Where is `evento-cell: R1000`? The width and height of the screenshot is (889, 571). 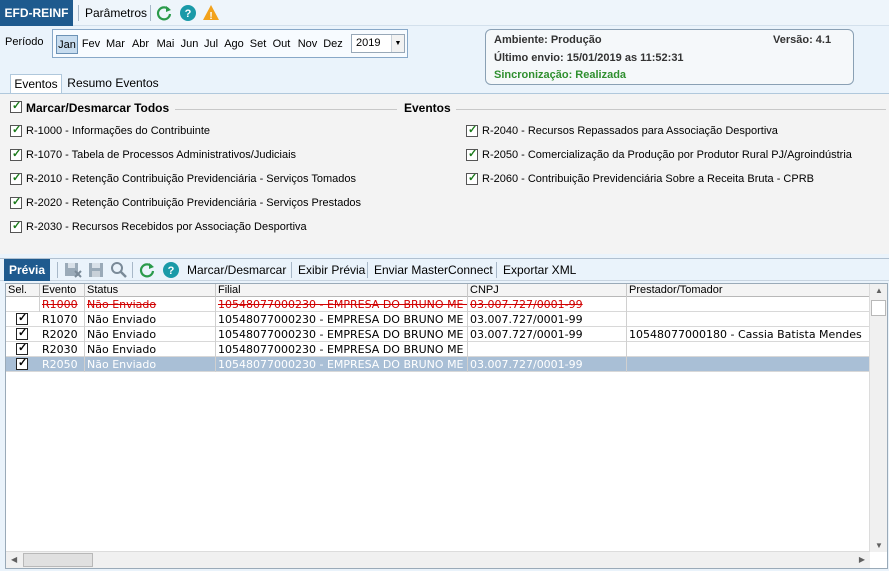 evento-cell: R1000 is located at coordinates (62, 304).